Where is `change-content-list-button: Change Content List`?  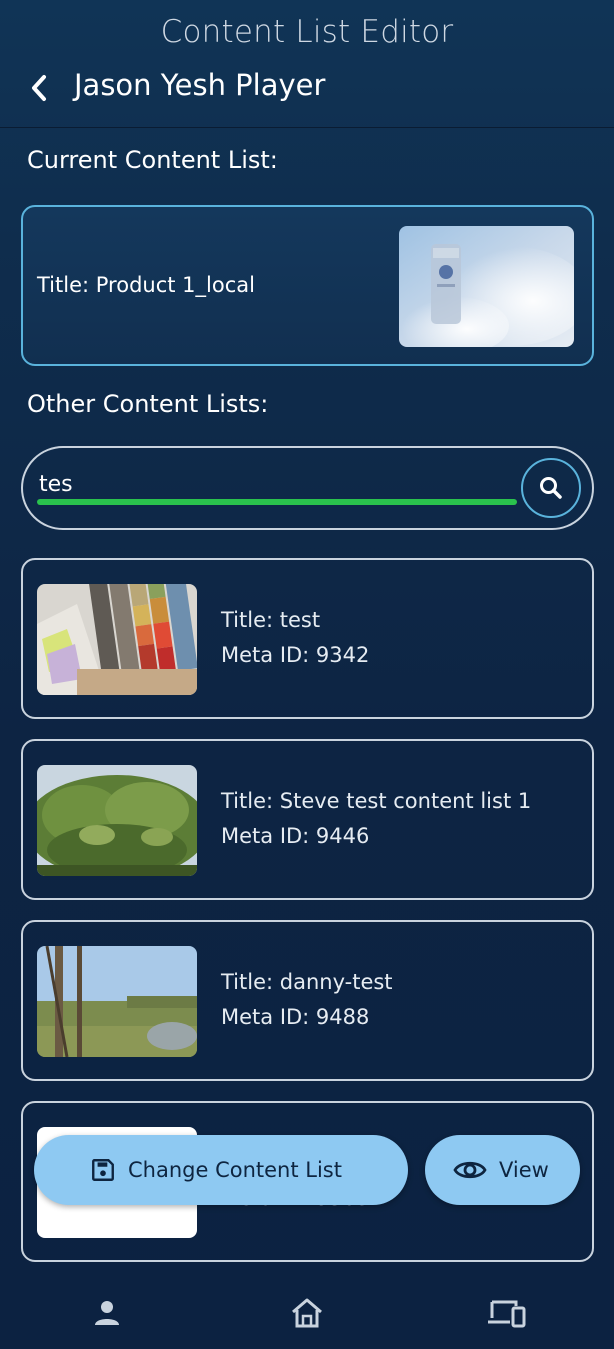 change-content-list-button: Change Content List is located at coordinates (221, 1170).